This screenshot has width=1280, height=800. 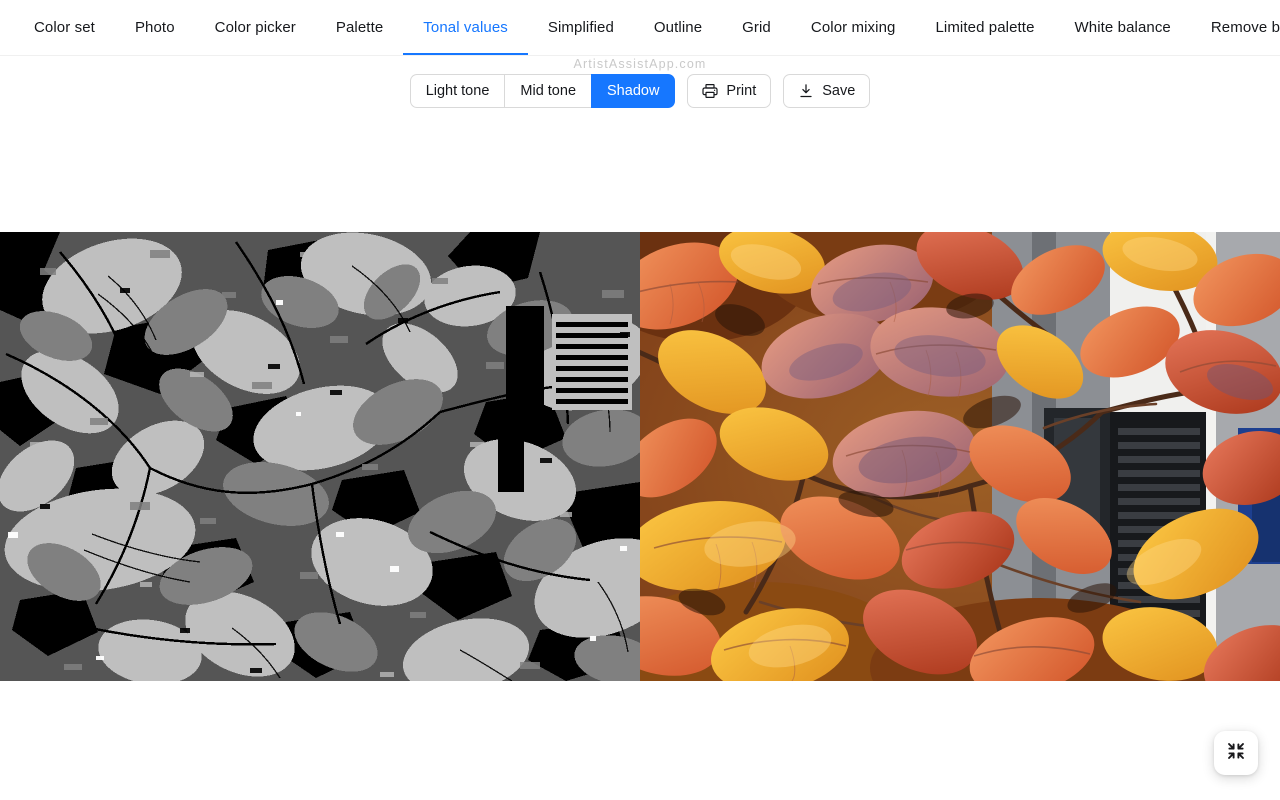 I want to click on tab-color-mixing: Color mixing, so click(x=853, y=27).